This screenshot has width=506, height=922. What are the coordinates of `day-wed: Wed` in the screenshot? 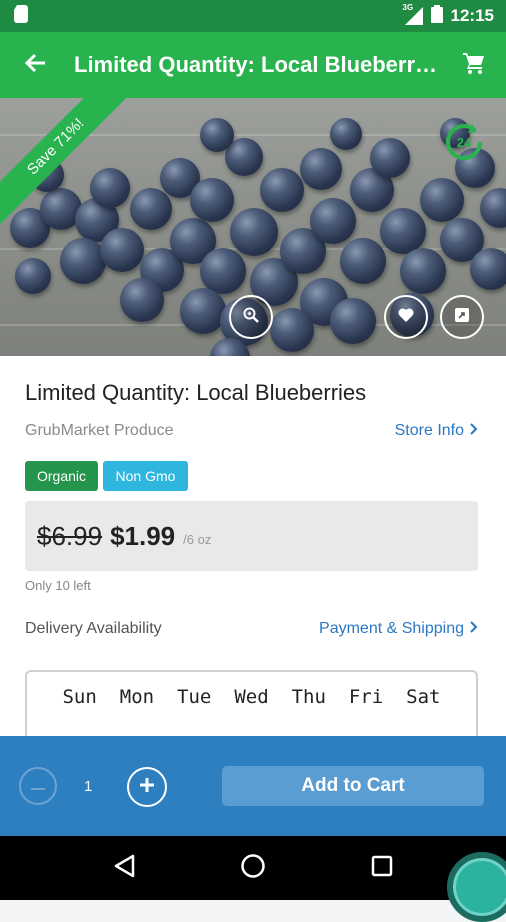 It's located at (251, 697).